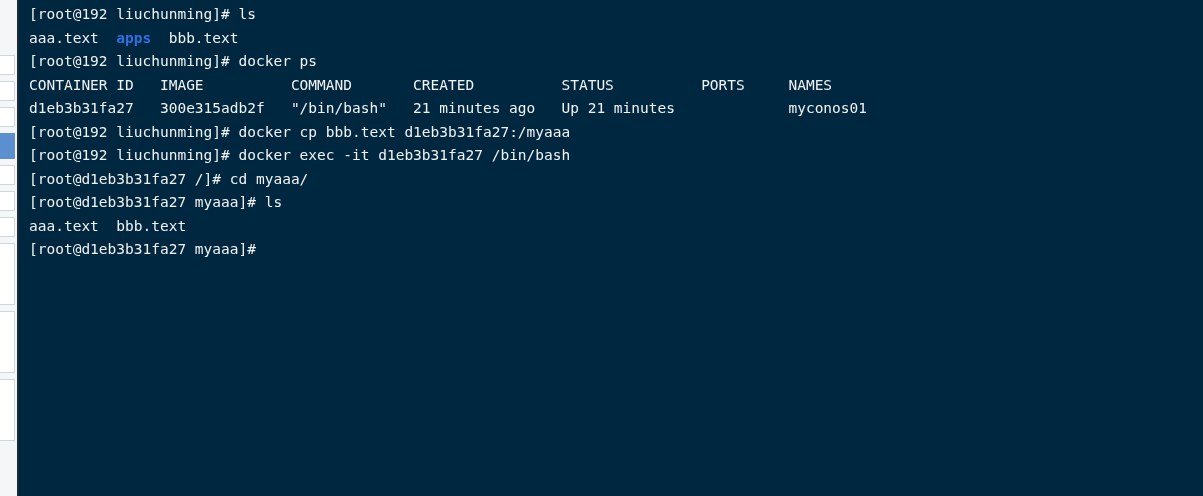 The height and width of the screenshot is (496, 1203). I want to click on table-cell: 300e315adb2f, so click(212, 108).